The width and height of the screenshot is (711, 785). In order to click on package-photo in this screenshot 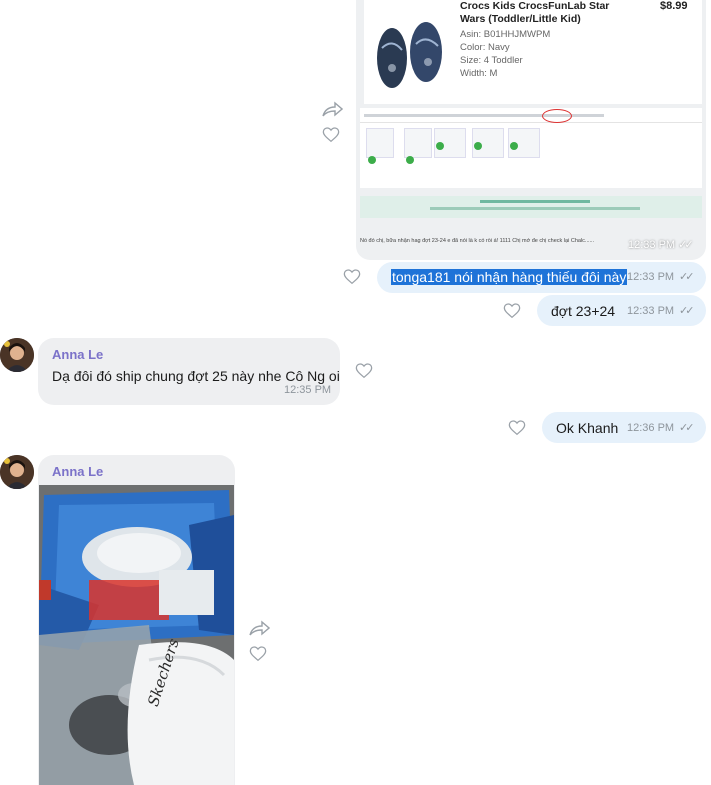, I will do `click(136, 635)`.